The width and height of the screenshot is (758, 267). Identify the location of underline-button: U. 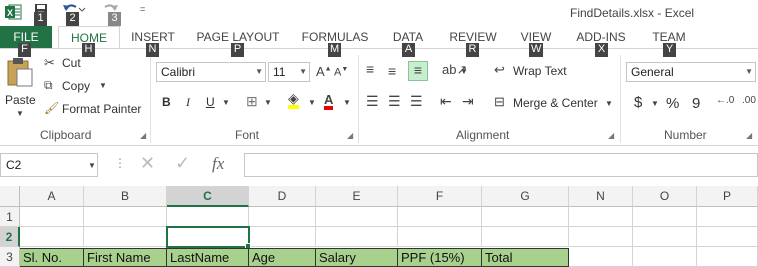
(210, 102).